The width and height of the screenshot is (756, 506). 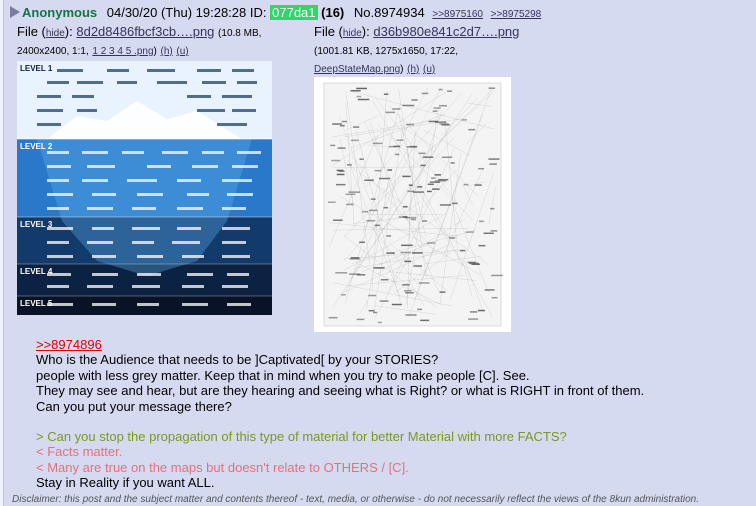 What do you see at coordinates (36, 68) in the screenshot?
I see `thumb-level-label: LEVEL 1` at bounding box center [36, 68].